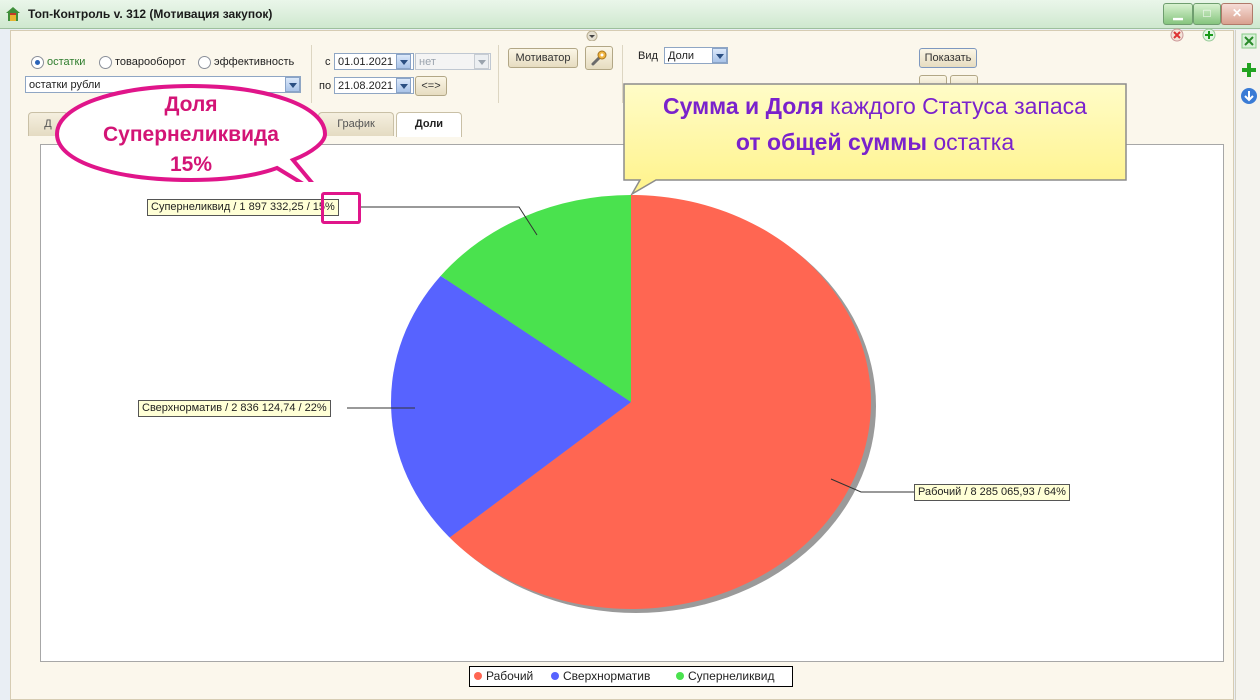 This screenshot has width=1260, height=700. Describe the element at coordinates (191, 134) in the screenshot. I see `pink-callout-text: Доля Супернеликвида 15%` at that location.